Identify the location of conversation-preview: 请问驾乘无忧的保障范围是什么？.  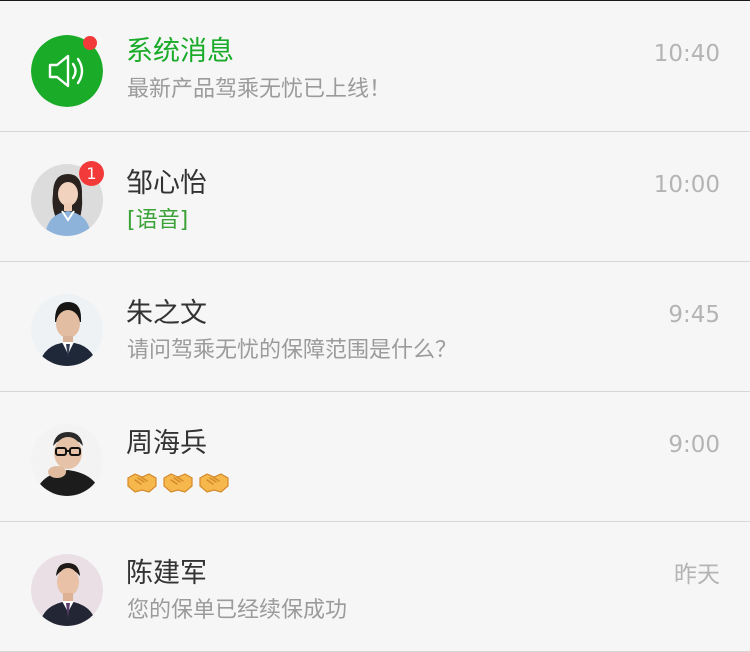
(292, 350).